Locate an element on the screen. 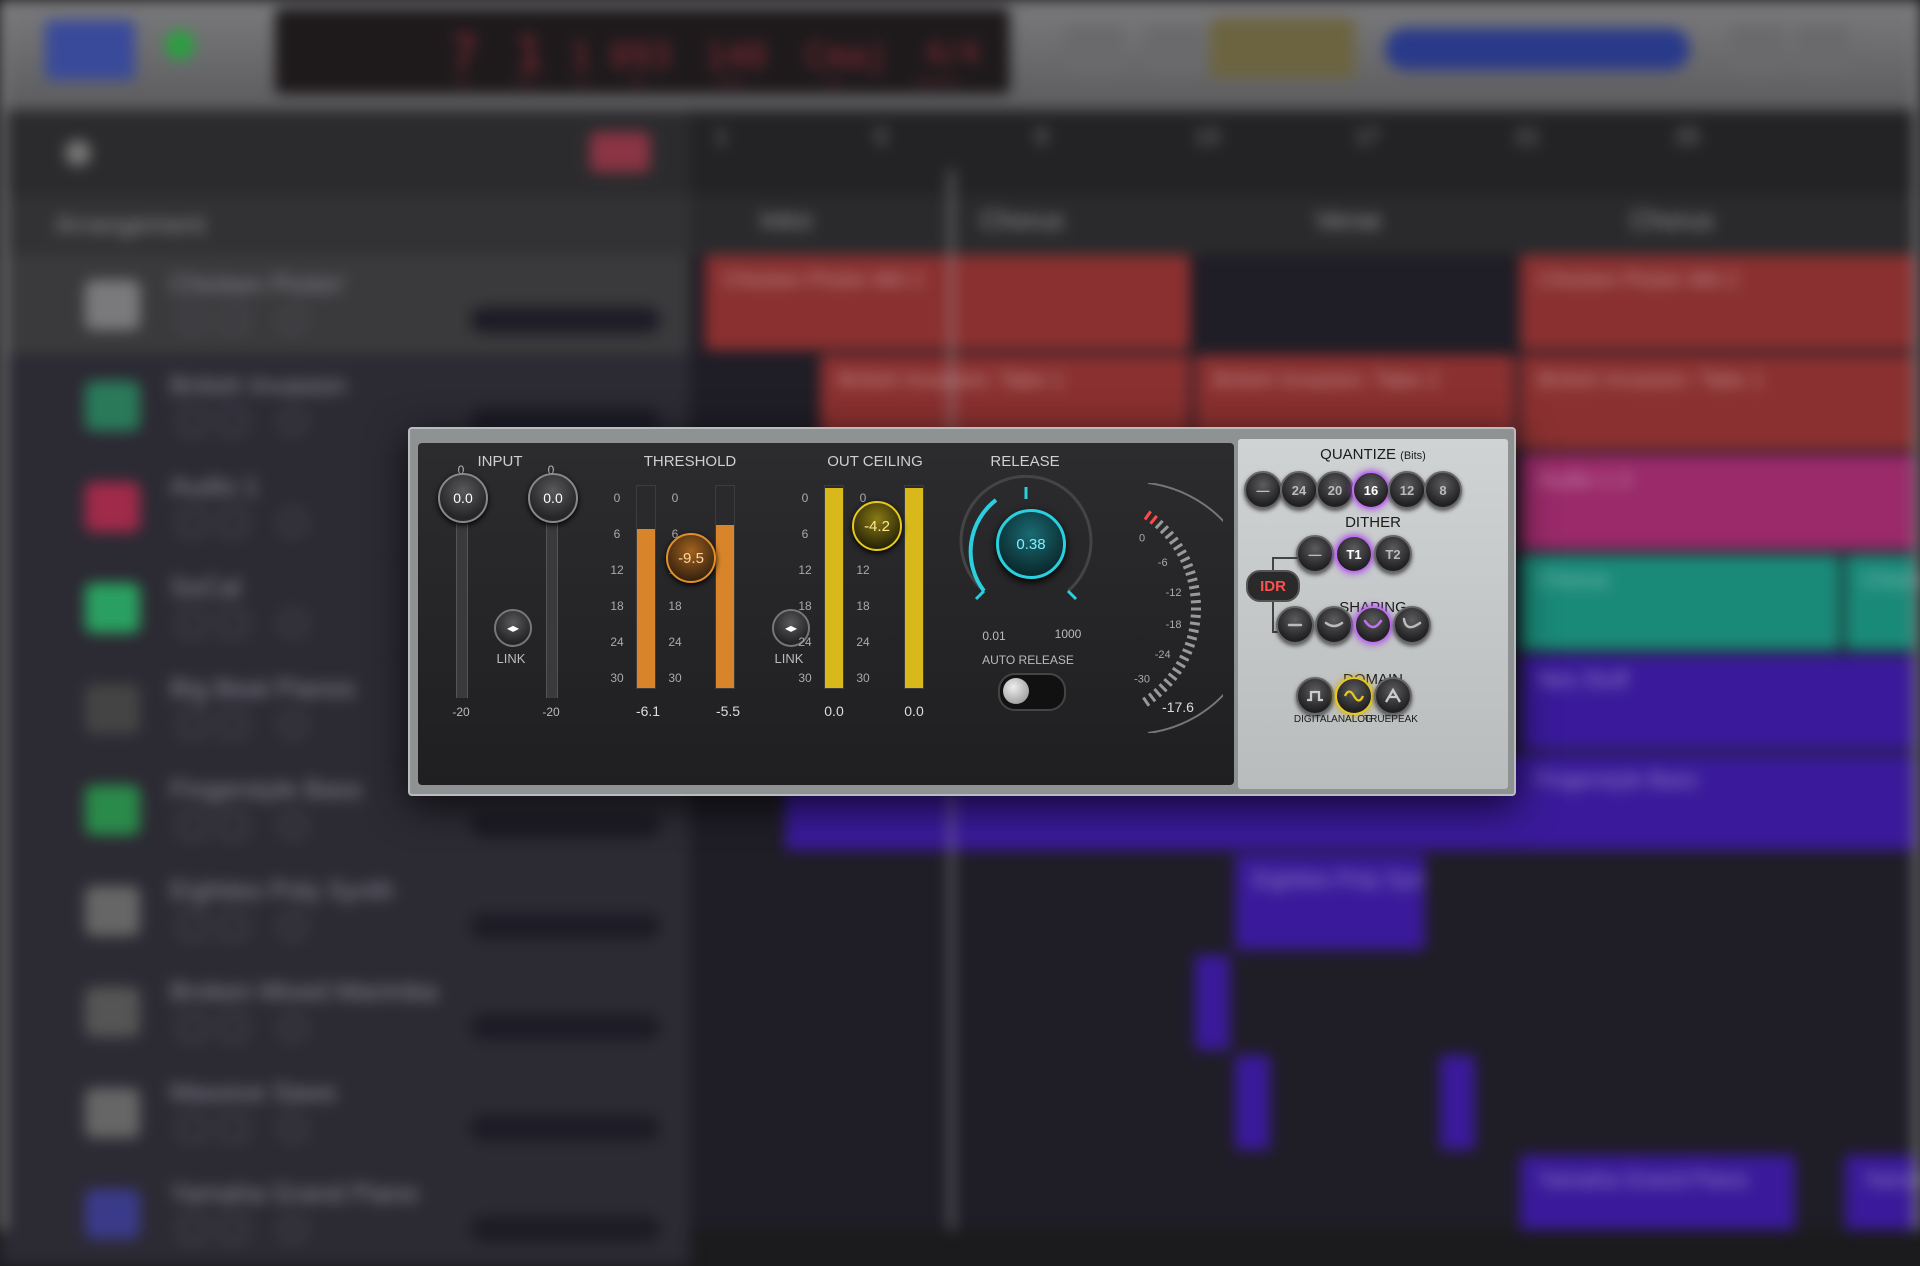  count-in-button is located at coordinates (1282, 48).